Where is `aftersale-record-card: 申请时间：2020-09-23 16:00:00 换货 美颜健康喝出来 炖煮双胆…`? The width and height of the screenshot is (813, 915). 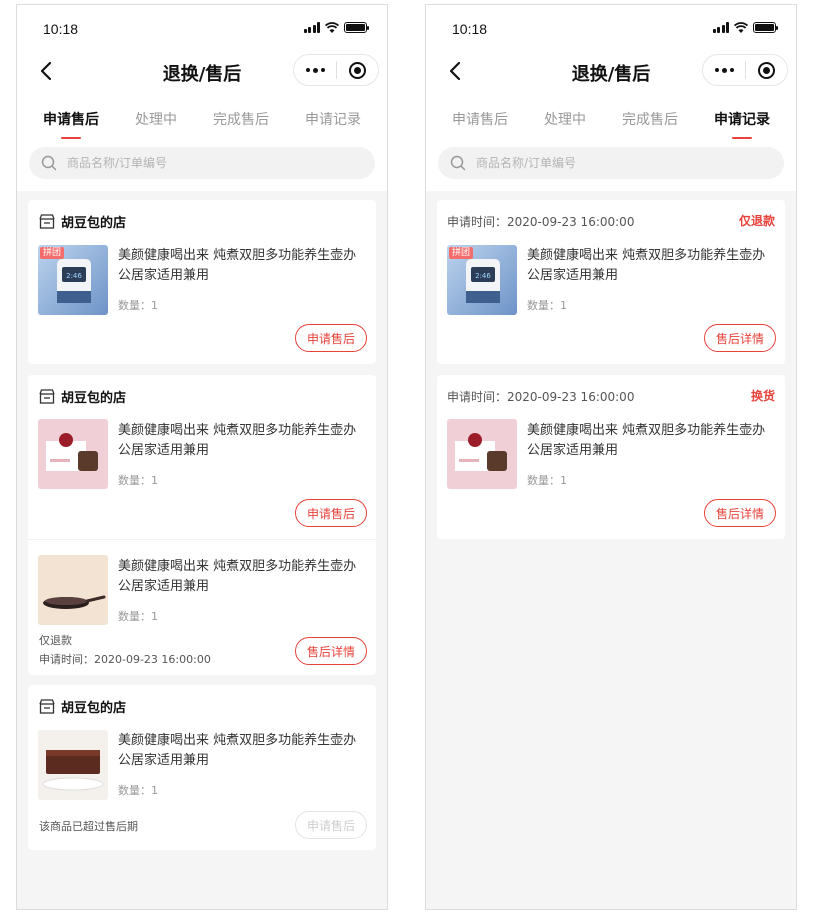
aftersale-record-card: 申请时间：2020-09-23 16:00:00 换货 美颜健康喝出来 炖煮双胆… is located at coordinates (611, 457).